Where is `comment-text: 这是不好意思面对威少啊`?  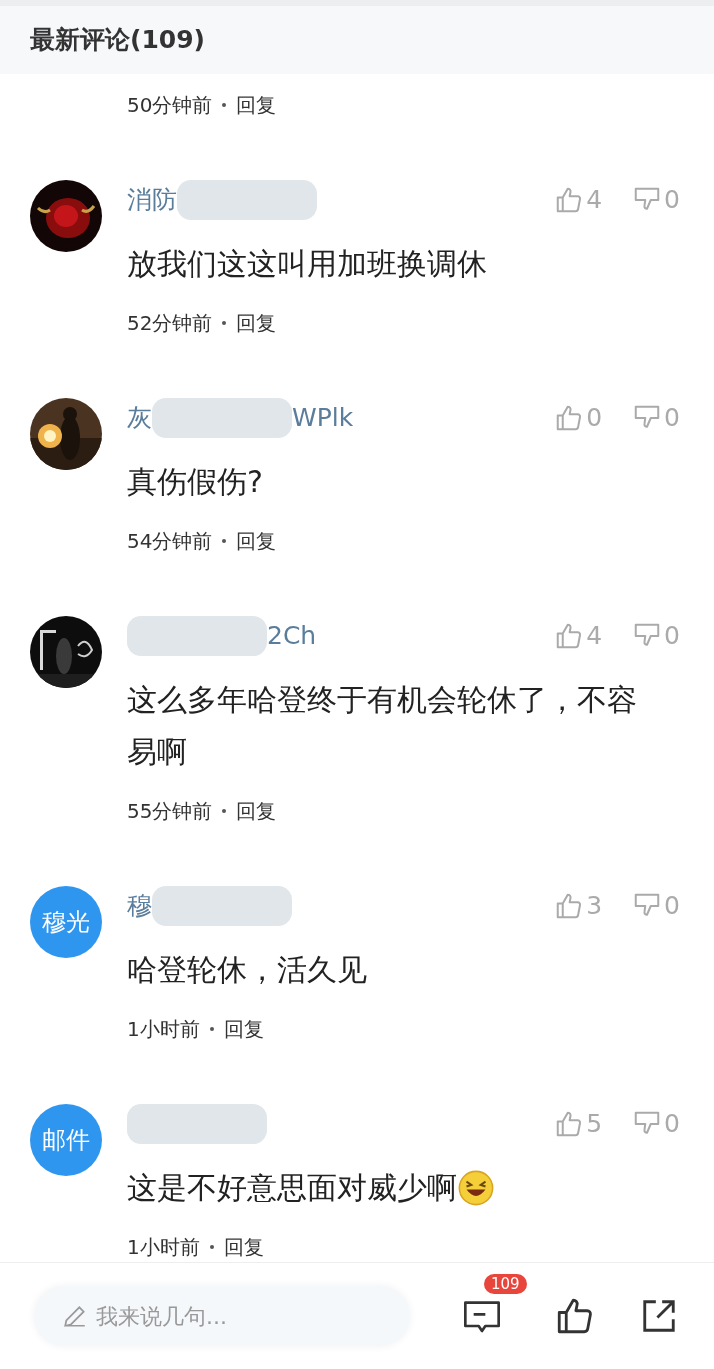 comment-text: 这是不好意思面对威少啊 is located at coordinates (292, 1188).